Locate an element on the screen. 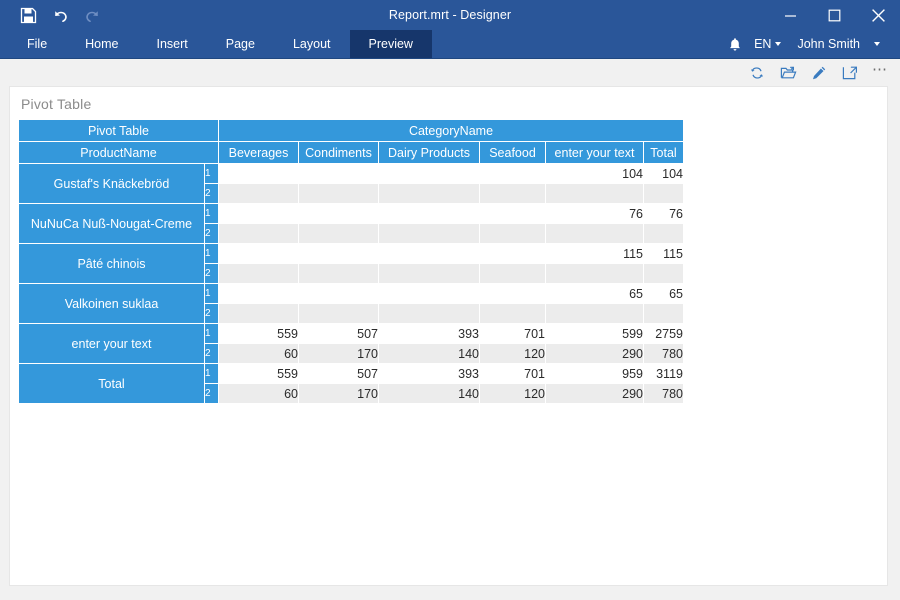 This screenshot has height=600, width=900. tab-preview: Preview is located at coordinates (390, 44).